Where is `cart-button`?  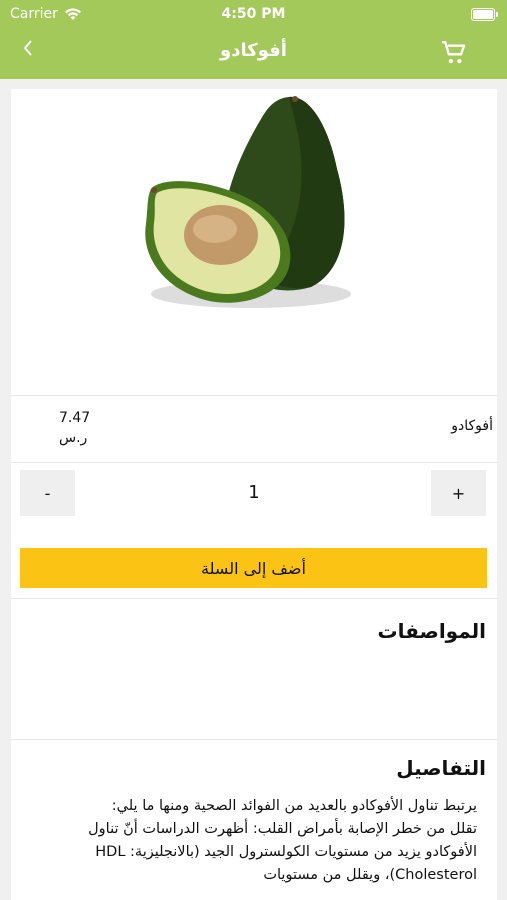
cart-button is located at coordinates (454, 53).